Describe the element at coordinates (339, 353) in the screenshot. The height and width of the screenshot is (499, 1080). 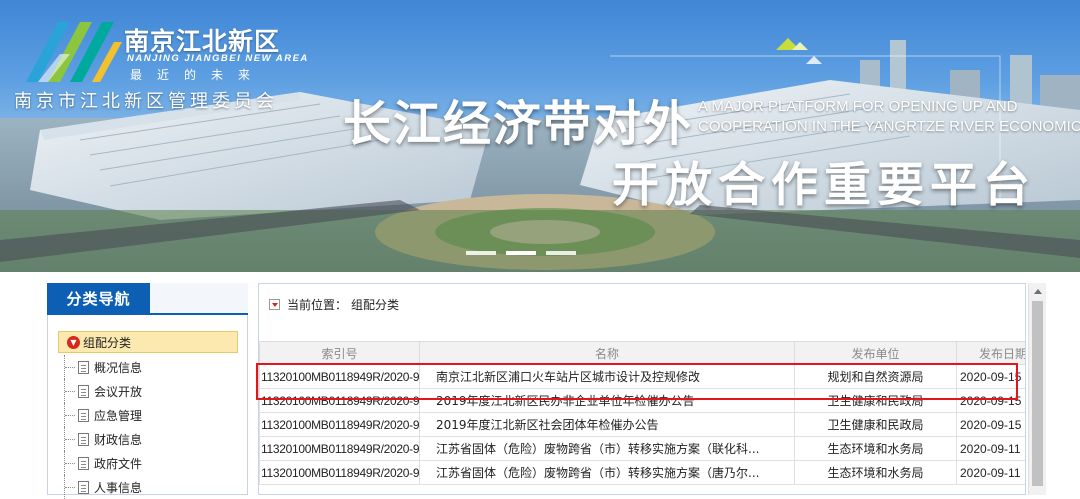
I see `header-index: 索引号` at that location.